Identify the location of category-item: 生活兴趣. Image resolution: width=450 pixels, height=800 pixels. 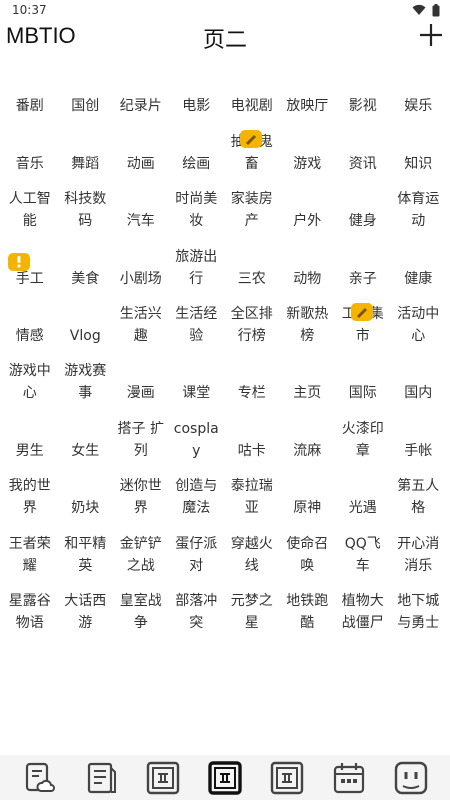
(141, 326).